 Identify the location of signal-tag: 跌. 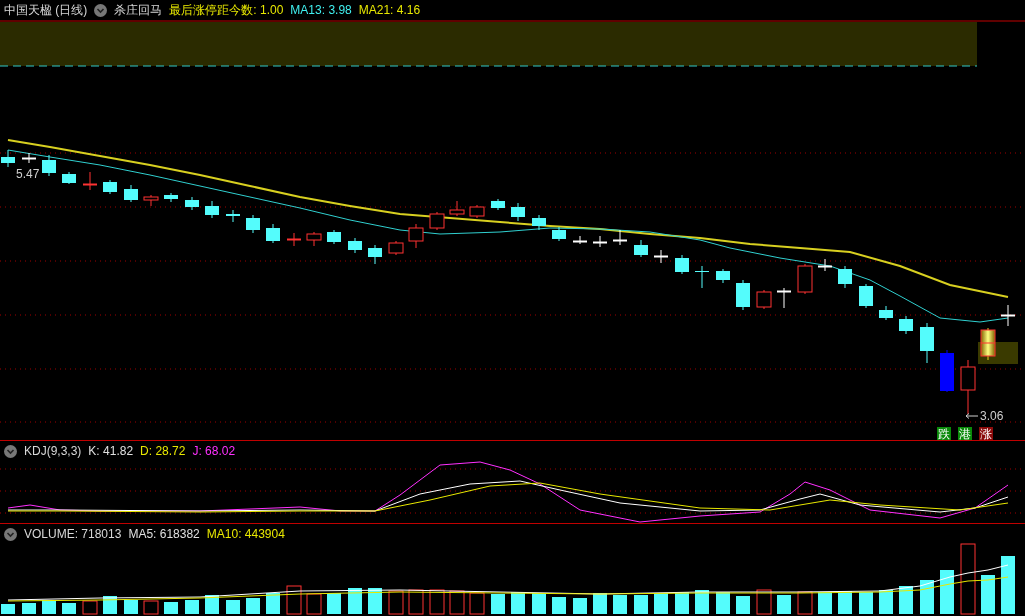
(944, 434).